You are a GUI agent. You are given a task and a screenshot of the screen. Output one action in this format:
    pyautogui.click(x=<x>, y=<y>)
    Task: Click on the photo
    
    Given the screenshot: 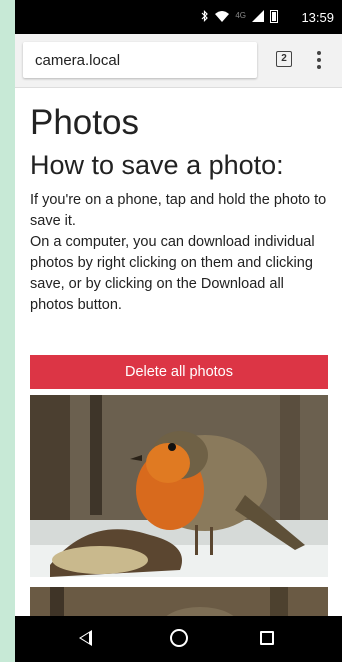 What is the action you would take?
    pyautogui.click(x=179, y=601)
    